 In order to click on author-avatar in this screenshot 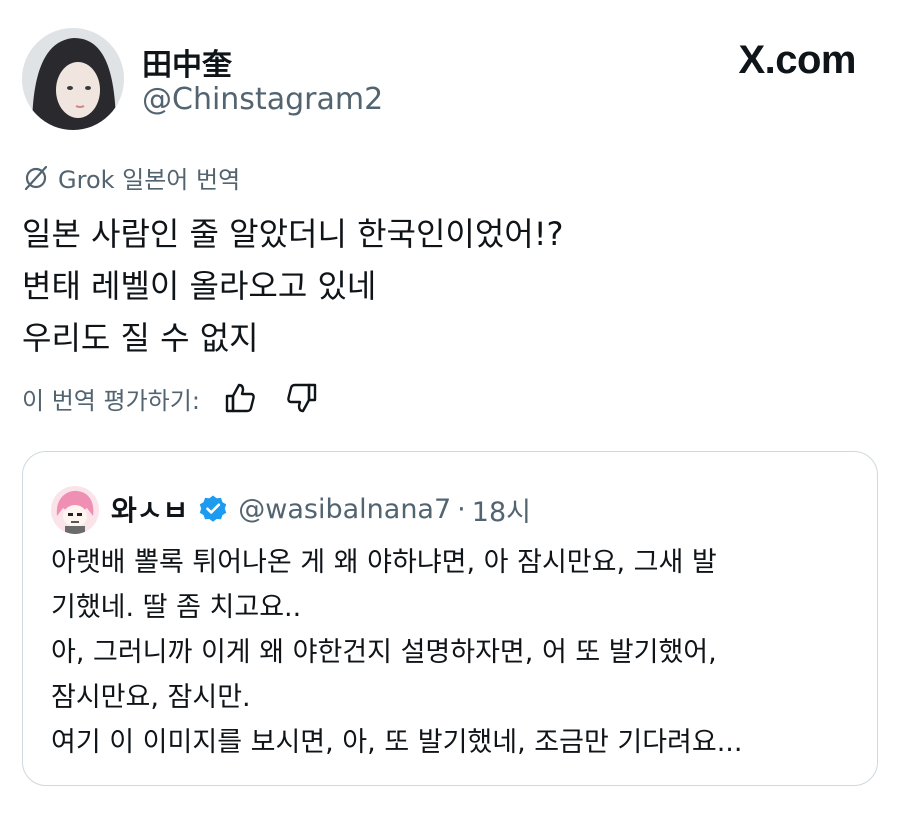, I will do `click(73, 79)`.